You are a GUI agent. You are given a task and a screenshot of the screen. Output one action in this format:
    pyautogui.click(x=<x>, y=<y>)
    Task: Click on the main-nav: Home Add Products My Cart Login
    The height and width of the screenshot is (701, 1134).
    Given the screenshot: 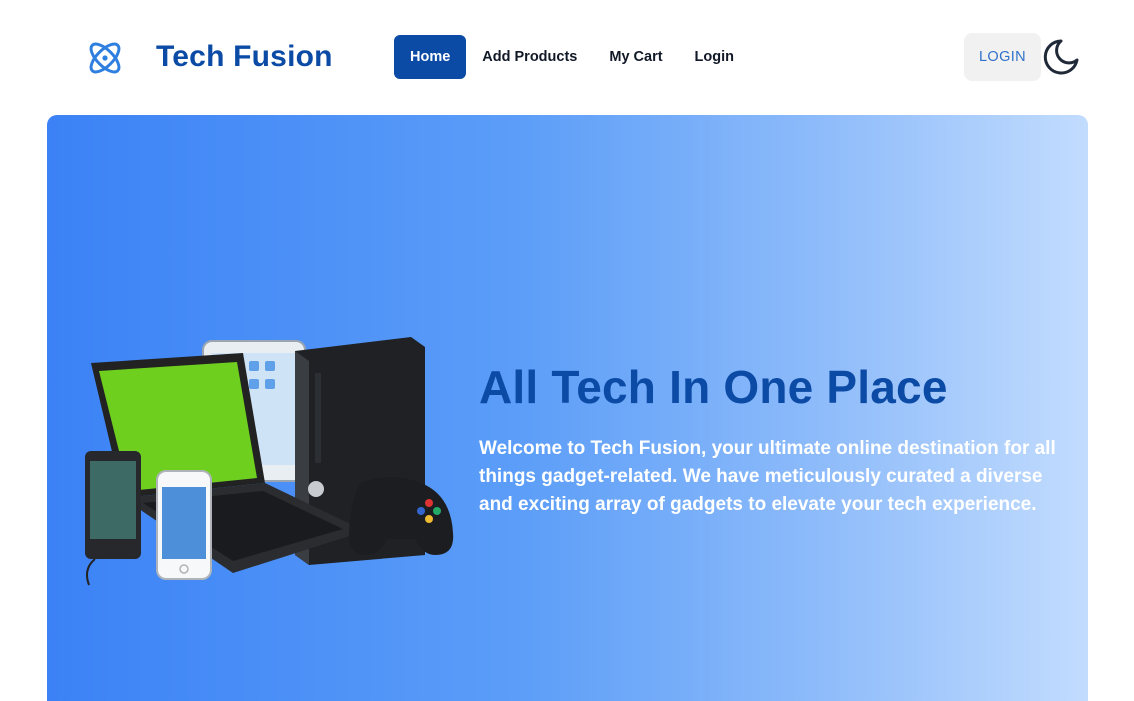 What is the action you would take?
    pyautogui.click(x=572, y=57)
    